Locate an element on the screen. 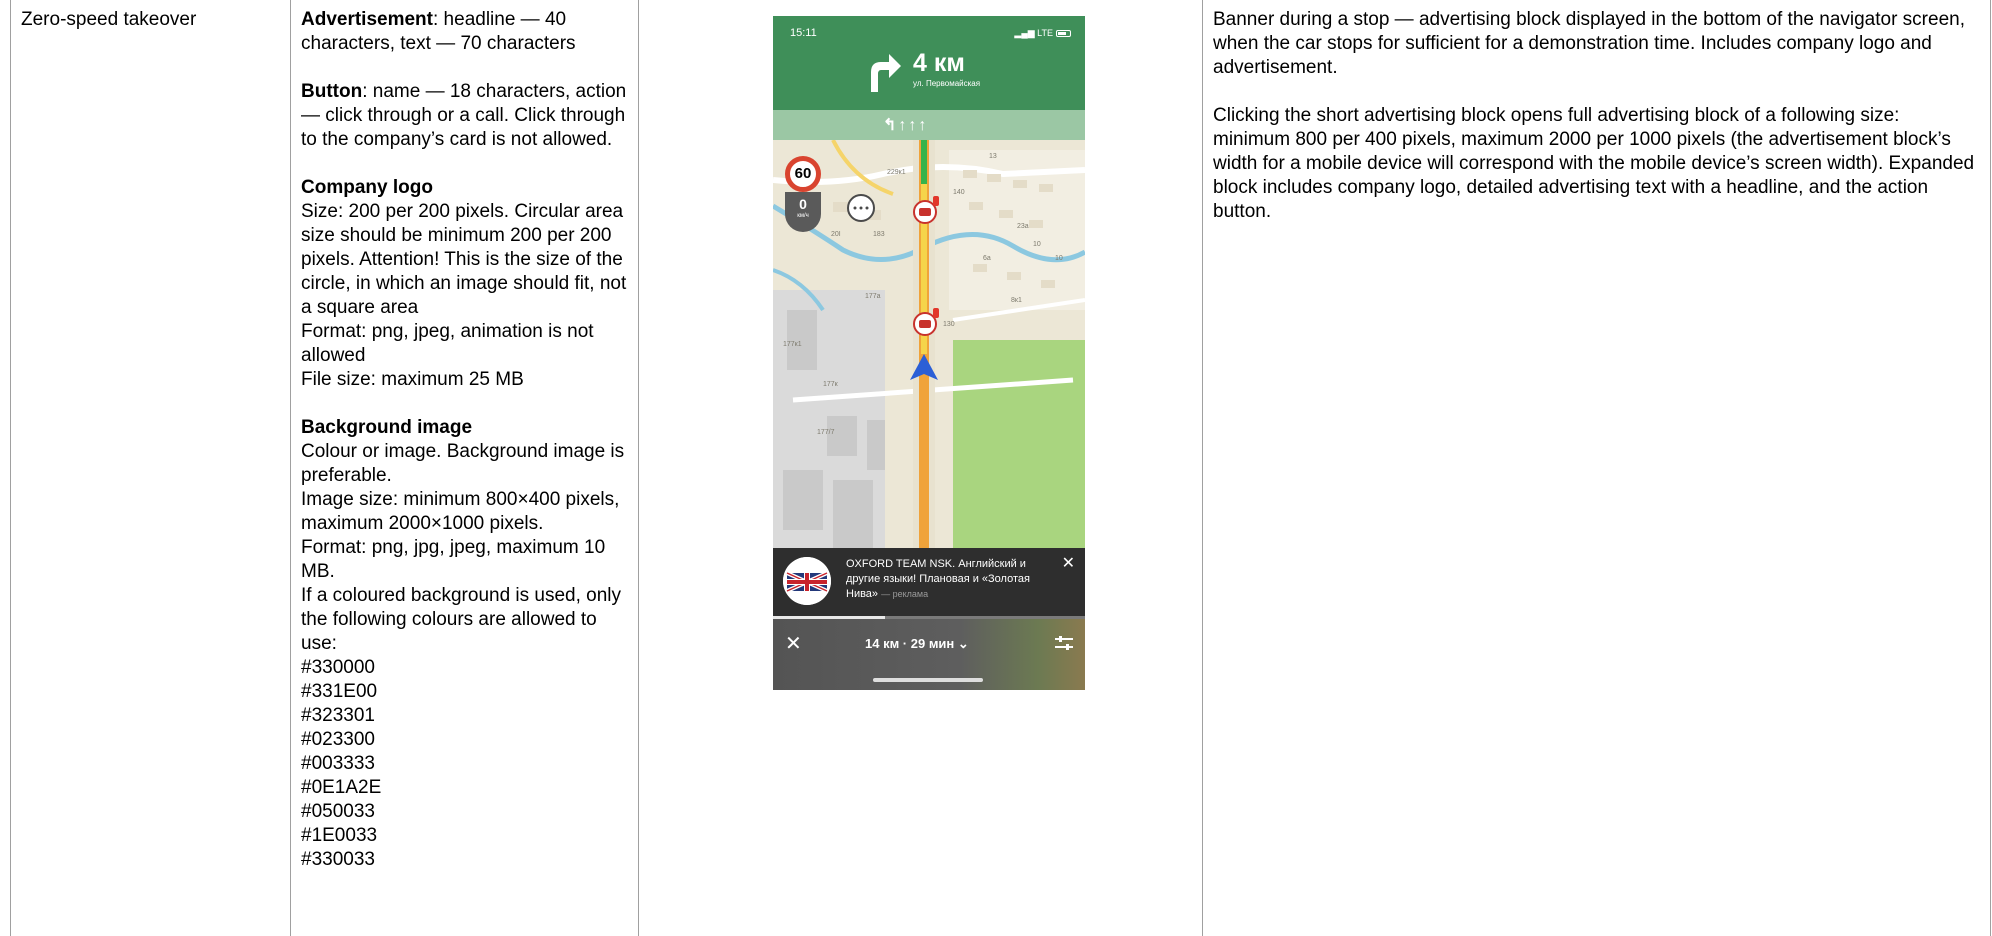 This screenshot has width=1992, height=936. signal-icon: ▂▄▆ is located at coordinates (1024, 33).